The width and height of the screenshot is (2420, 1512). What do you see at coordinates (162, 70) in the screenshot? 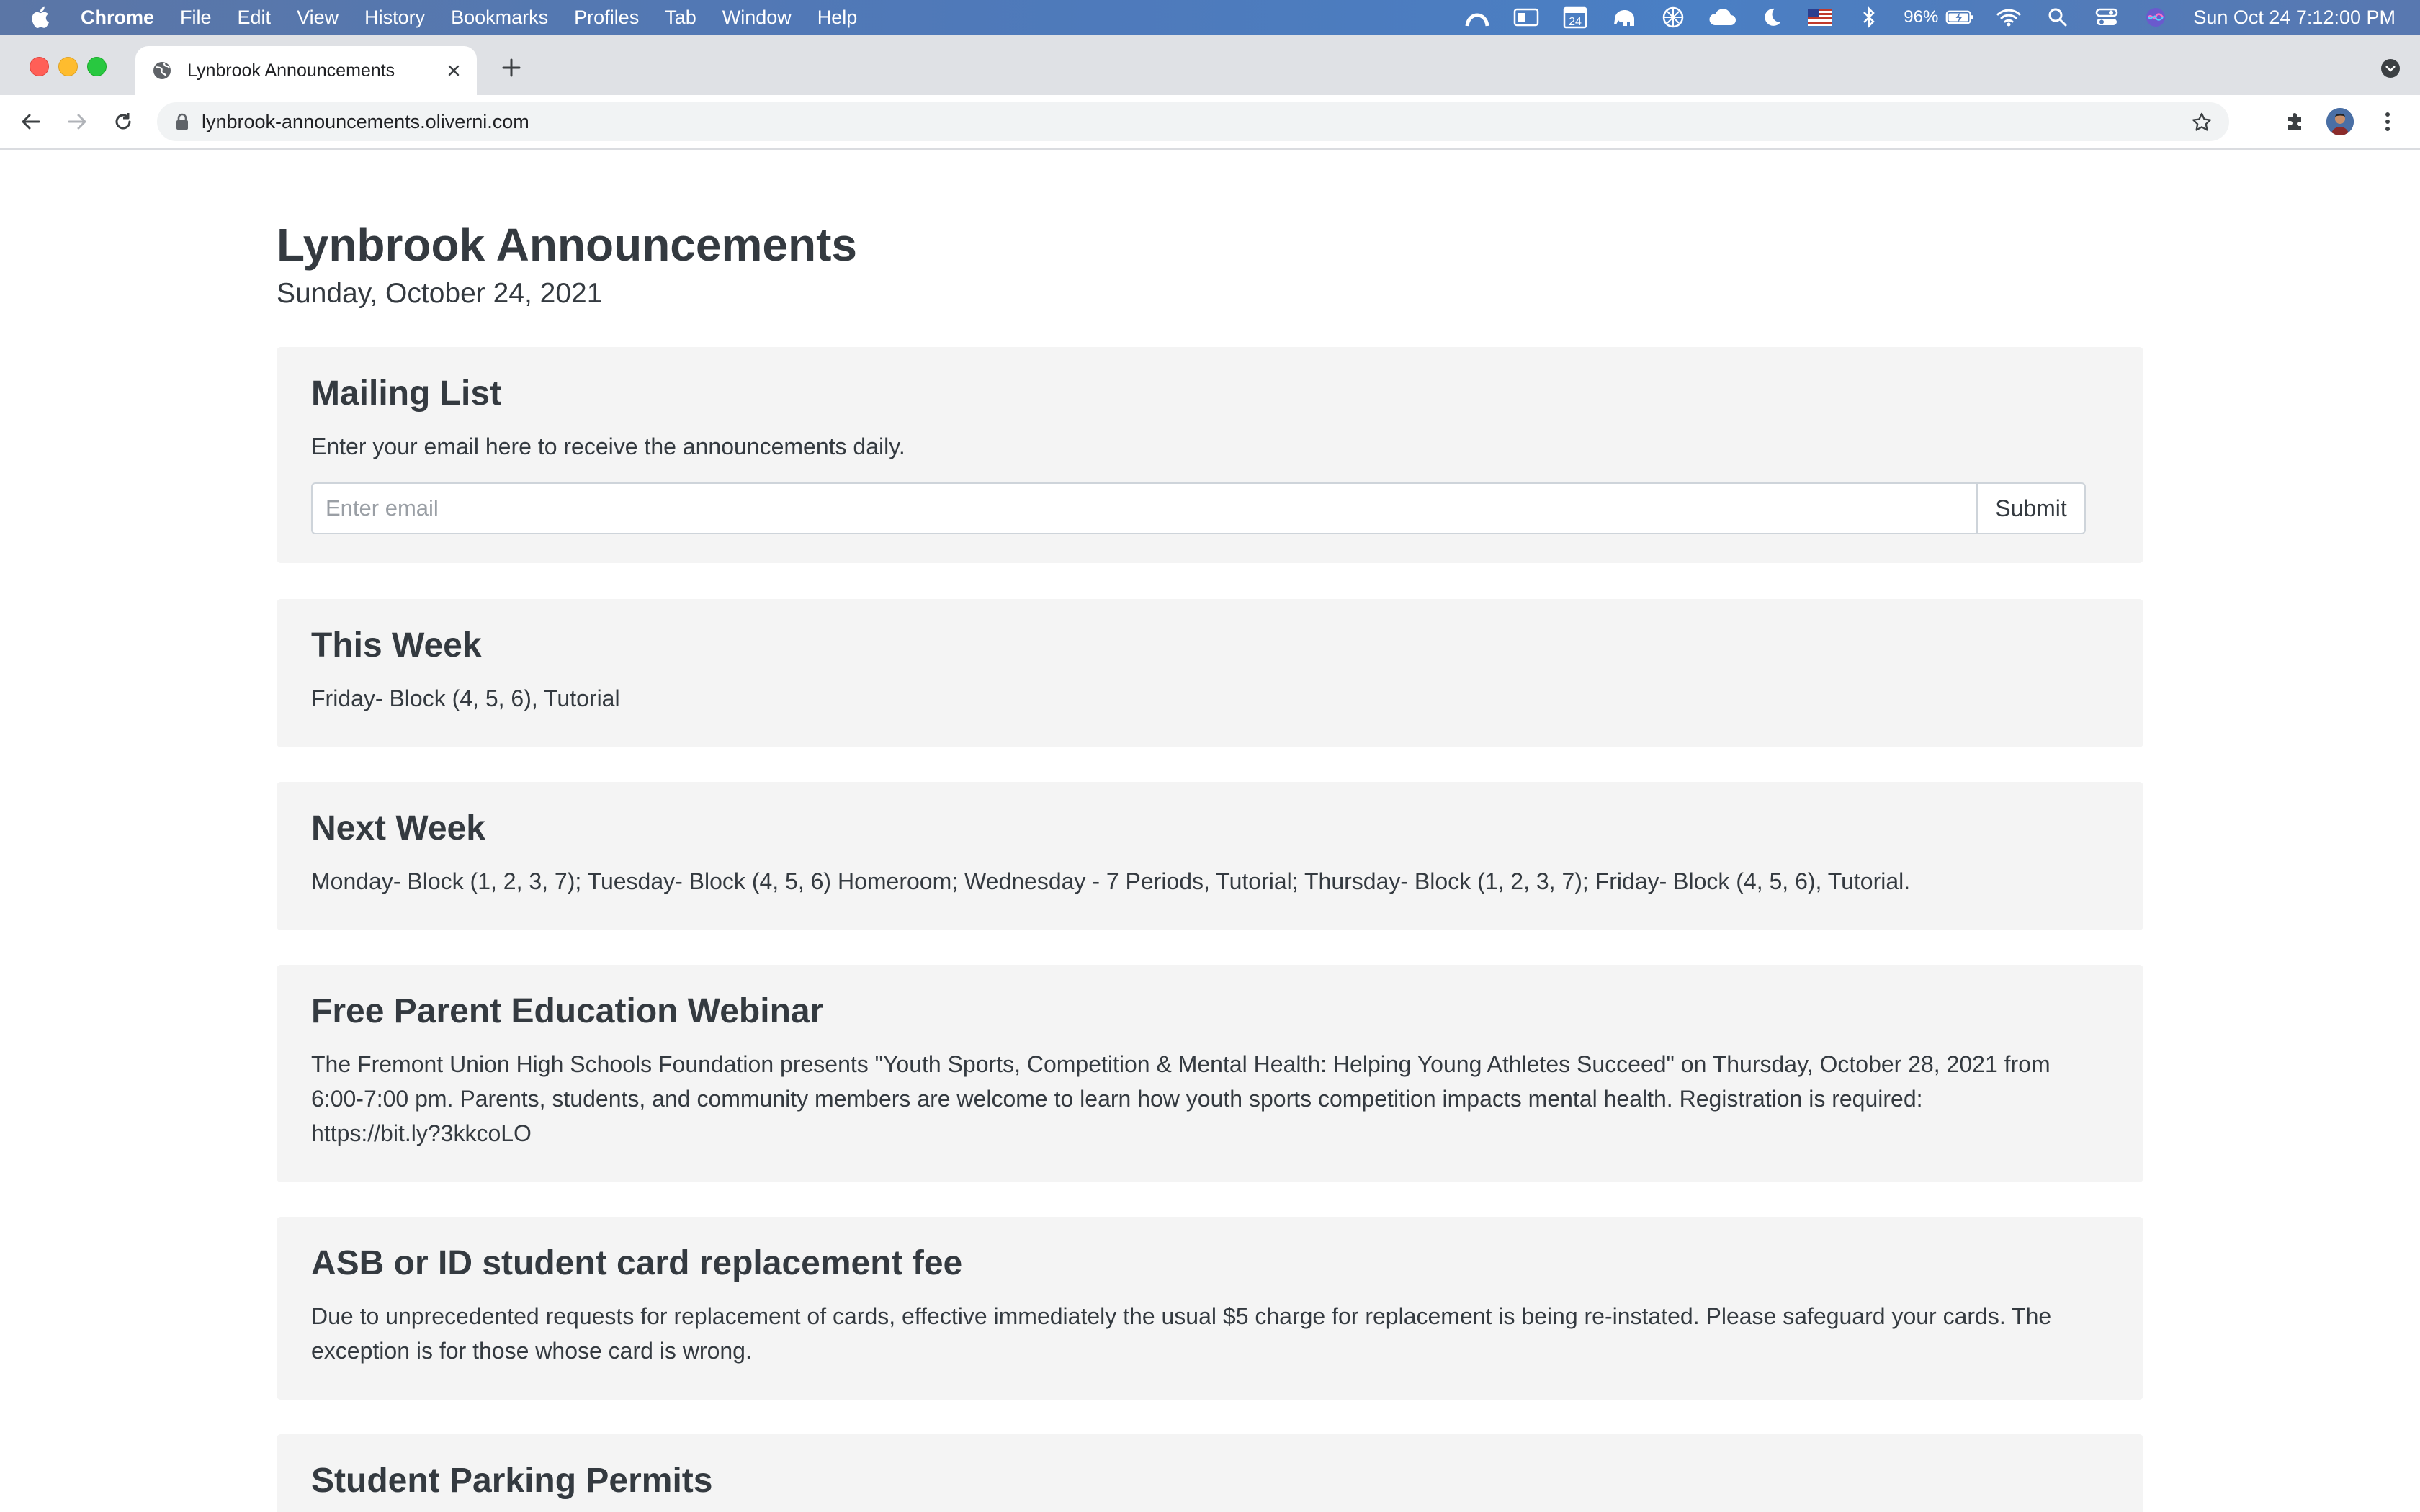
I see `globe-icon` at bounding box center [162, 70].